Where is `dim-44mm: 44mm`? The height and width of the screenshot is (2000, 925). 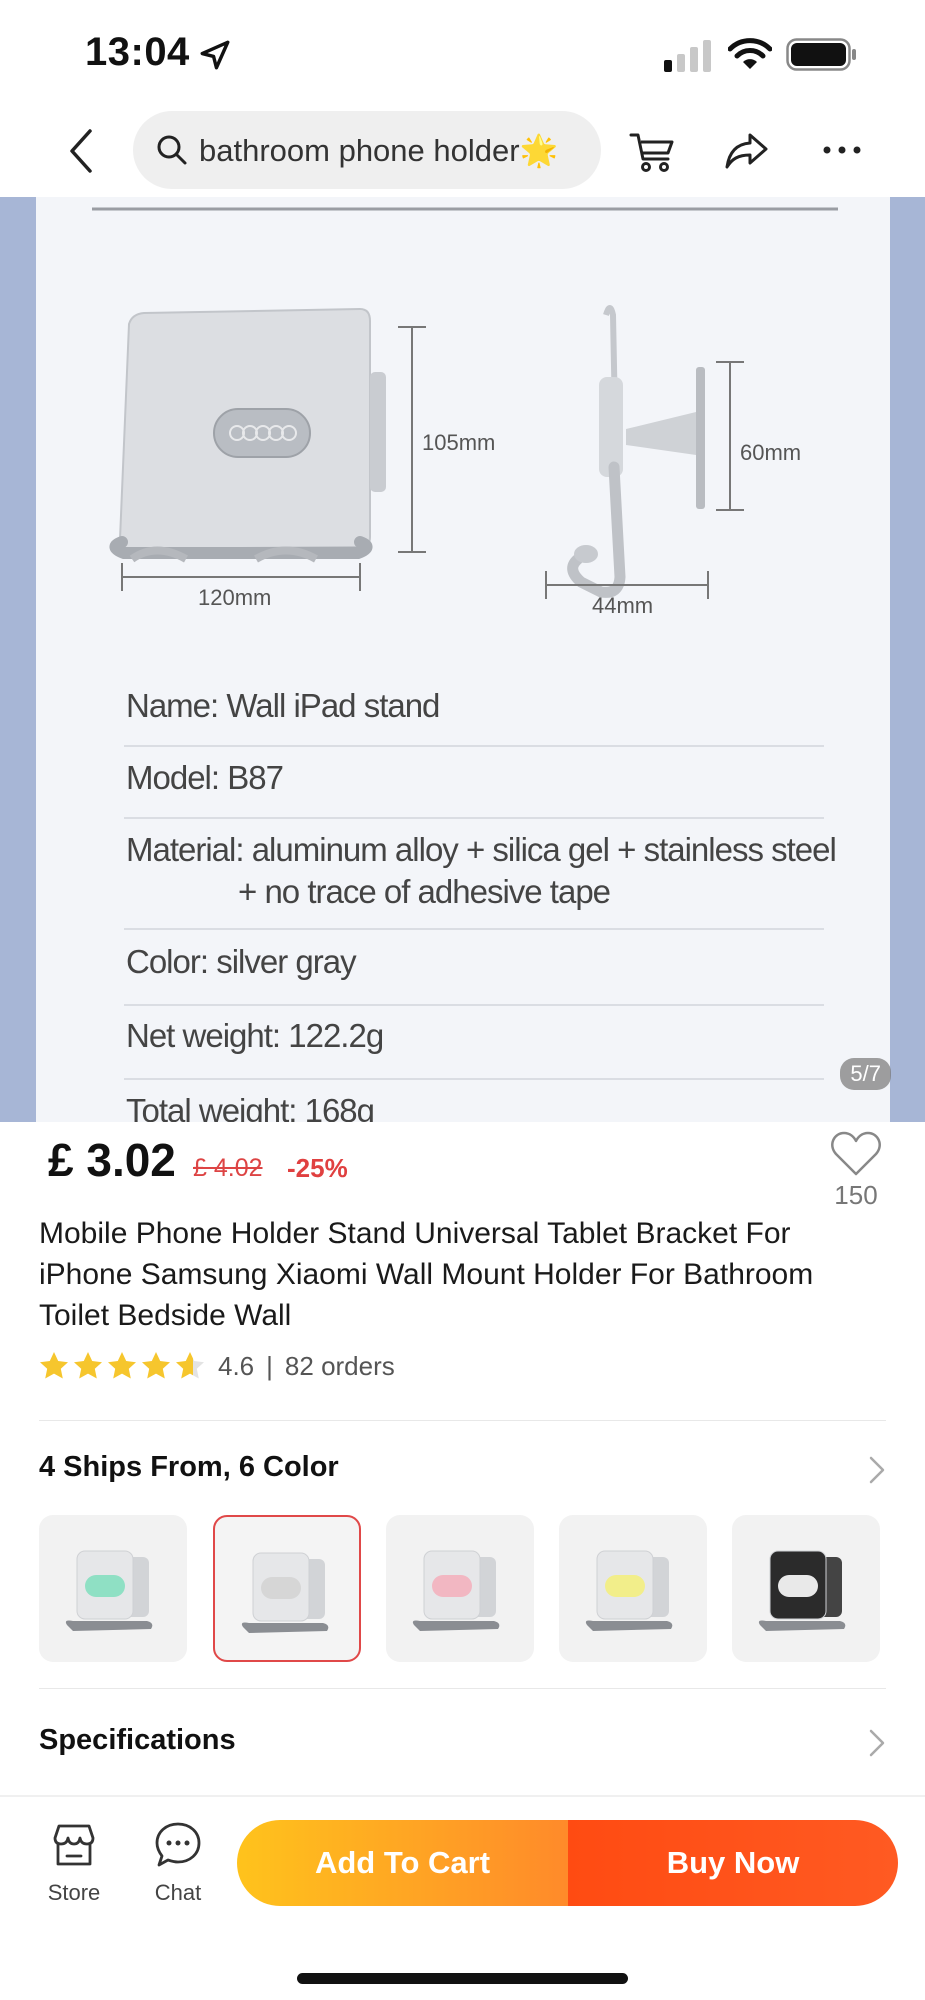
dim-44mm: 44mm is located at coordinates (622, 605).